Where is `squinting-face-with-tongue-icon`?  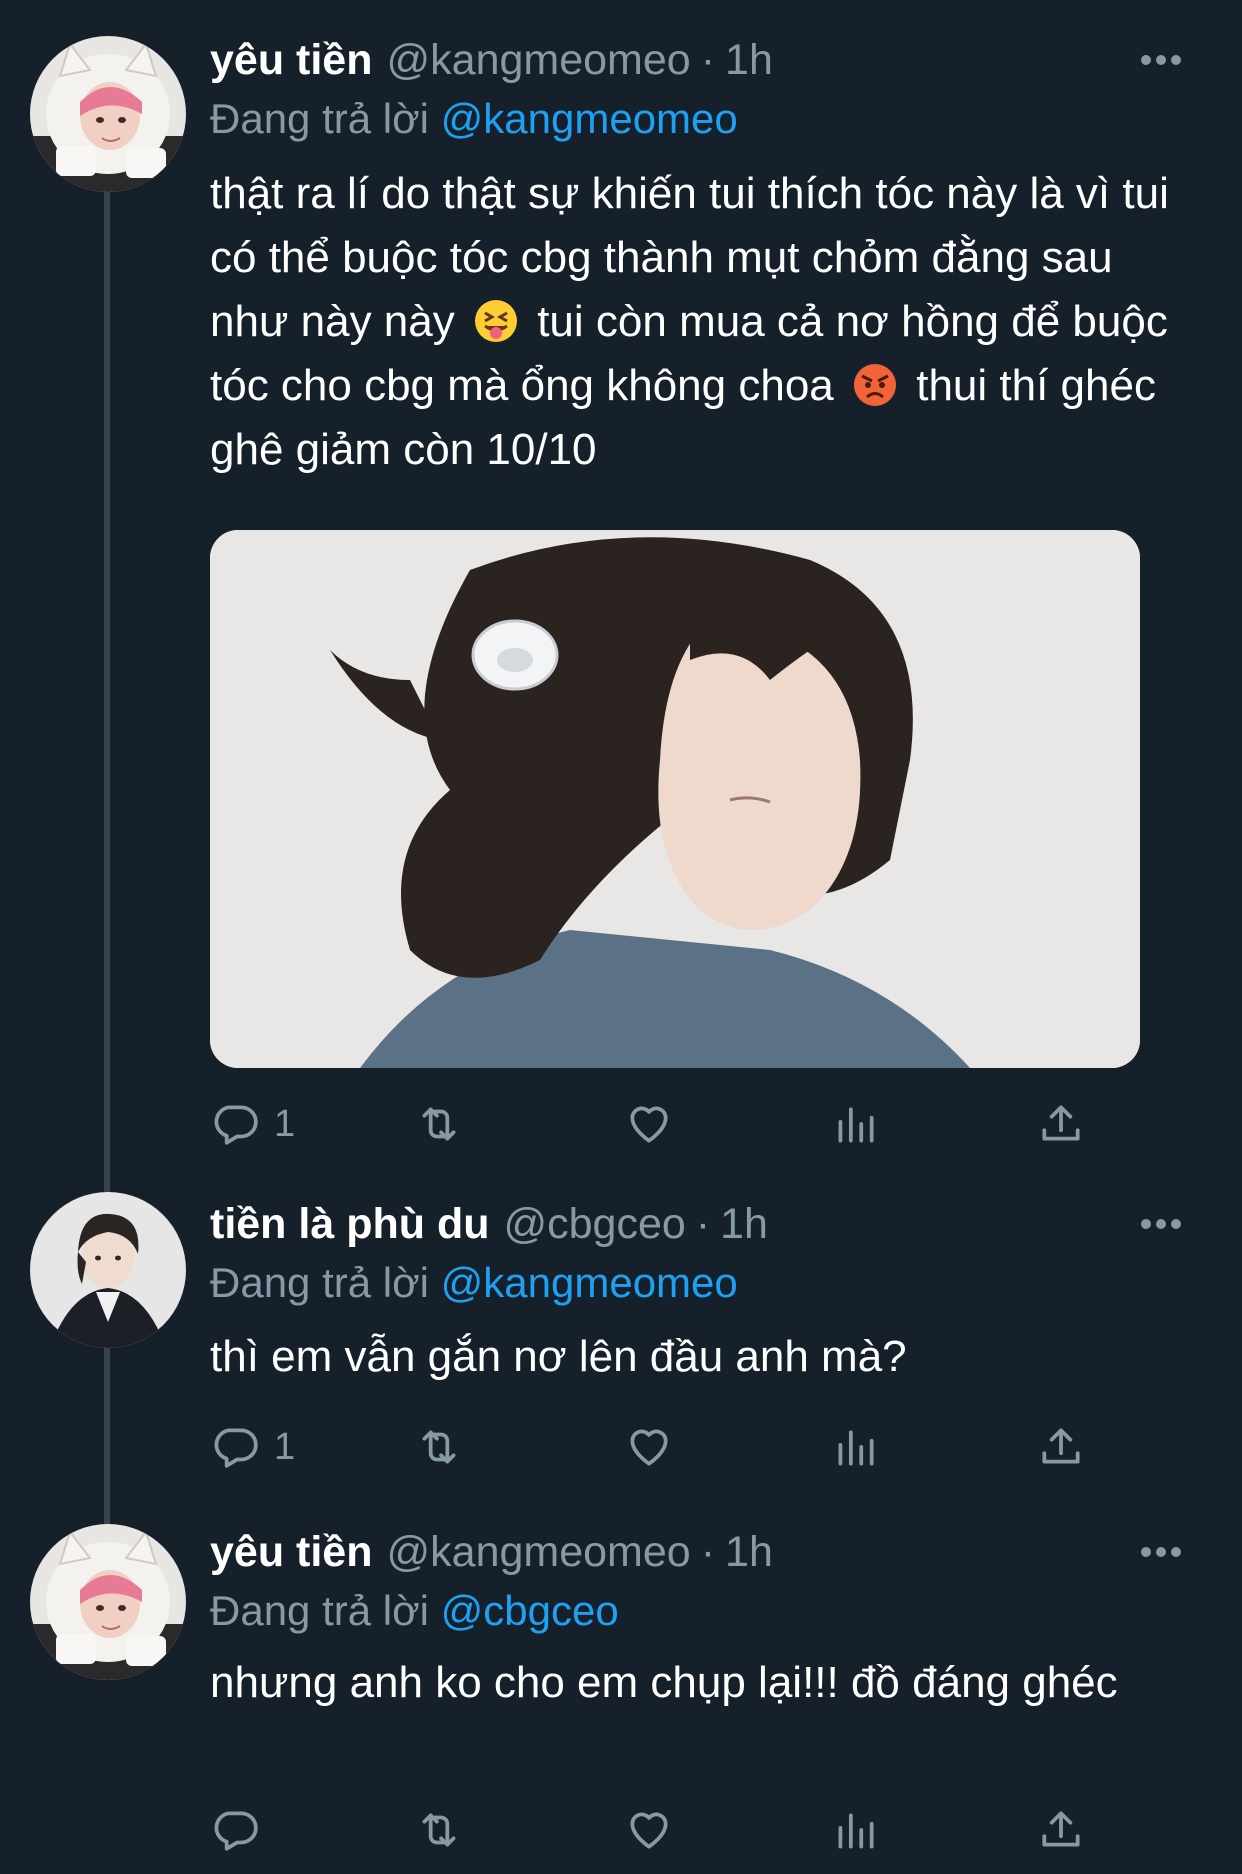
squinting-face-with-tongue-icon is located at coordinates (495, 321).